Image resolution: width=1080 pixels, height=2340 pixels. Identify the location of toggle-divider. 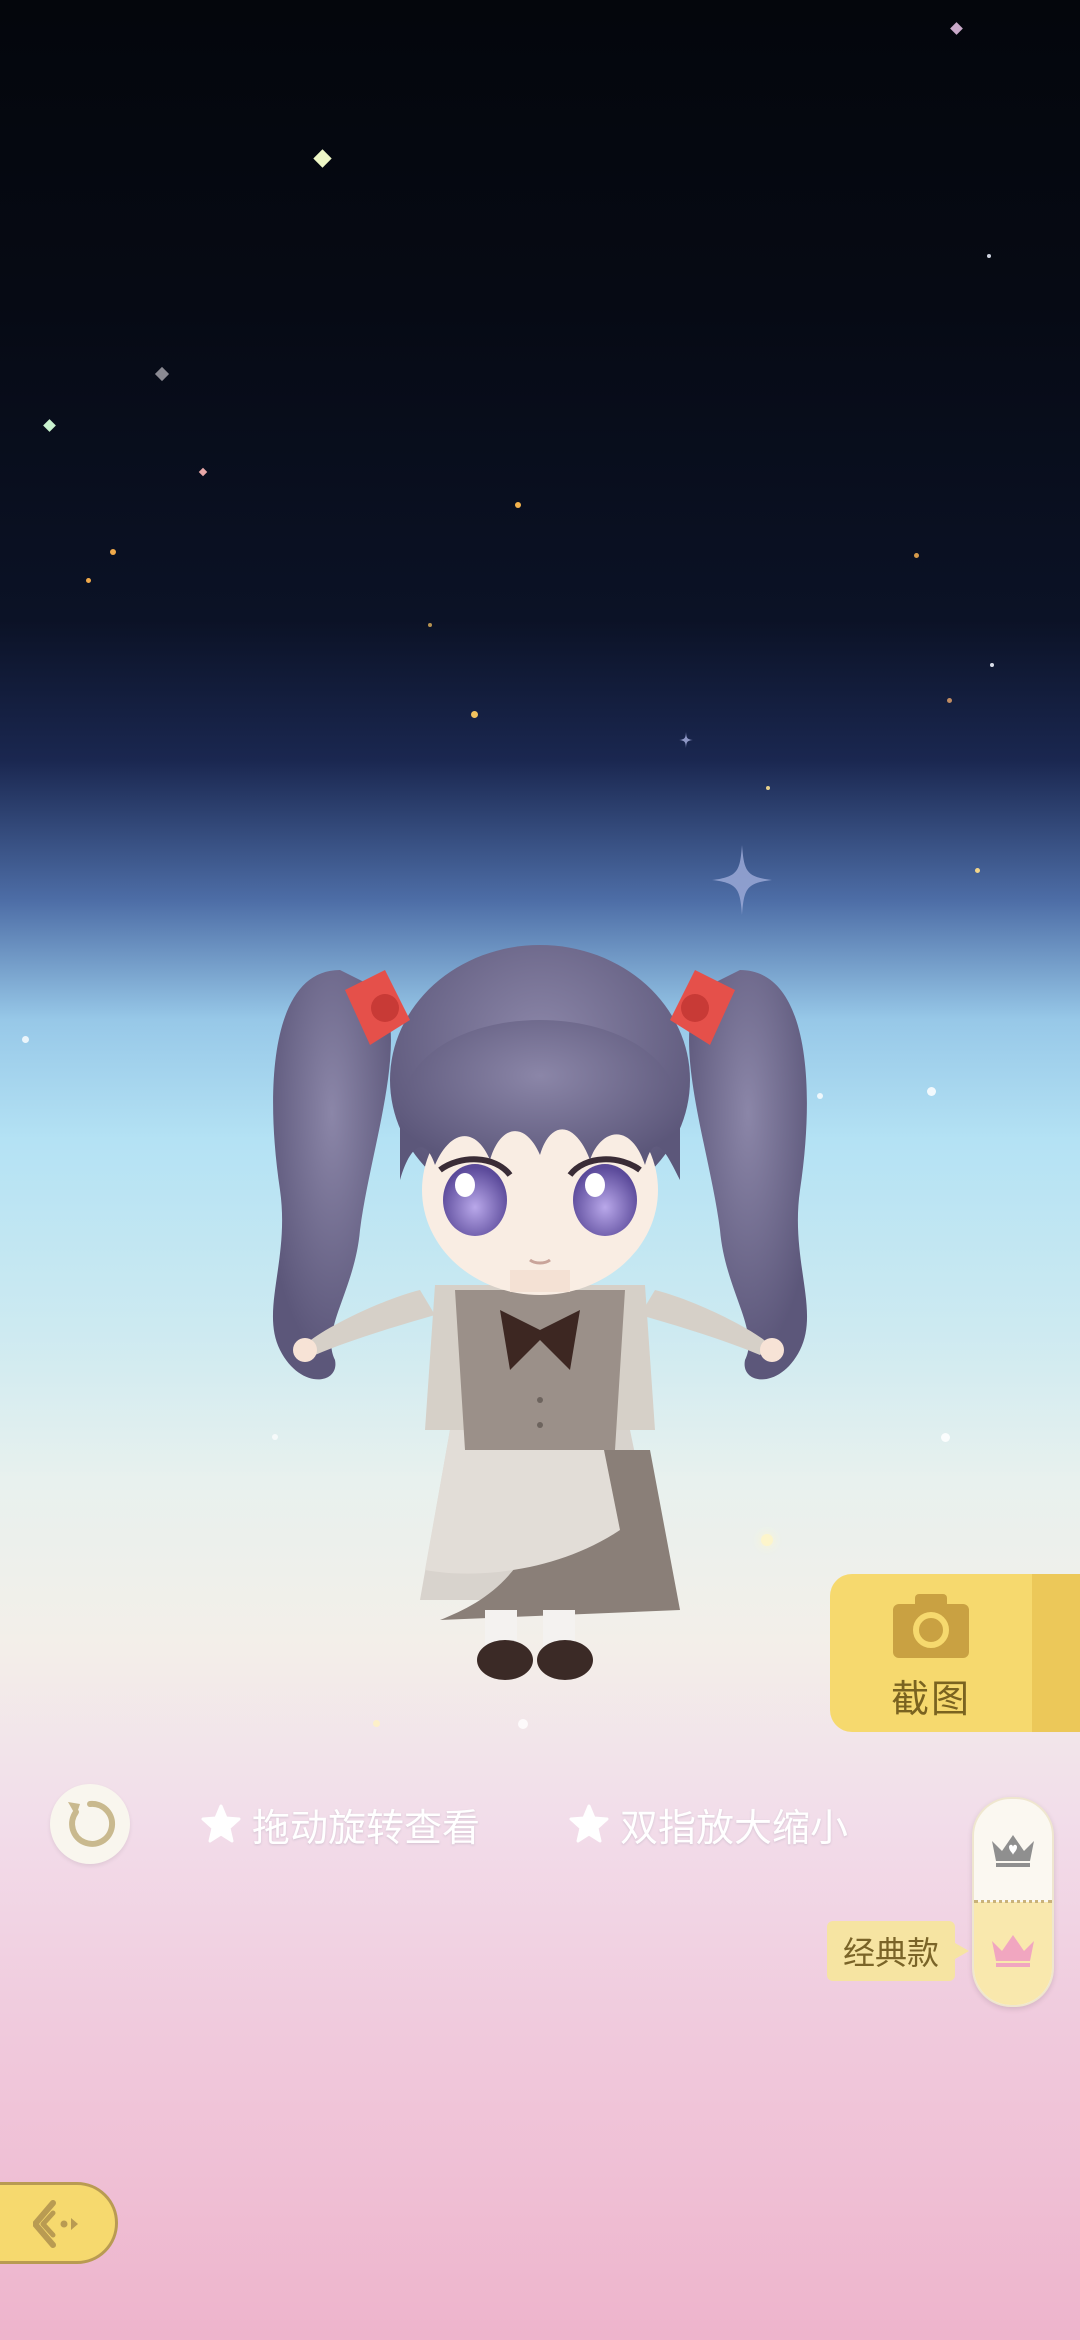
(1013, 1901).